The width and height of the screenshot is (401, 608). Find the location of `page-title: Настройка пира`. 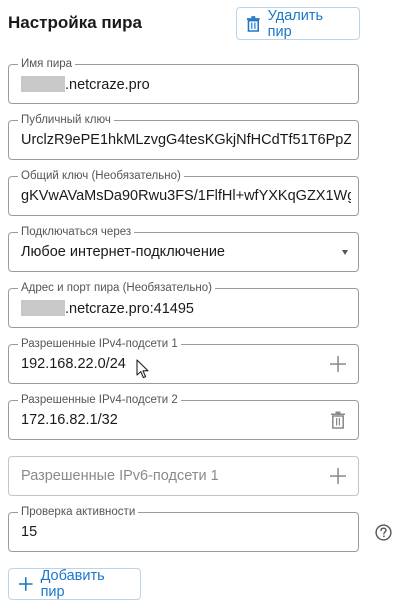

page-title: Настройка пира is located at coordinates (75, 22).